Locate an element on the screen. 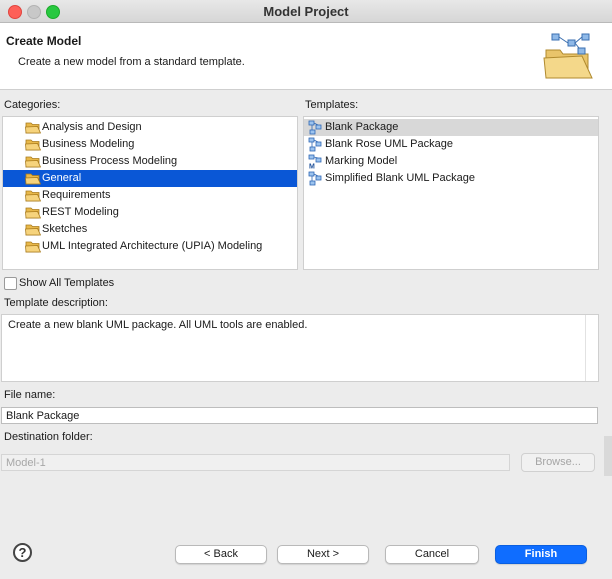 The width and height of the screenshot is (612, 579). template-item: Simplified Blank UML Package is located at coordinates (451, 178).